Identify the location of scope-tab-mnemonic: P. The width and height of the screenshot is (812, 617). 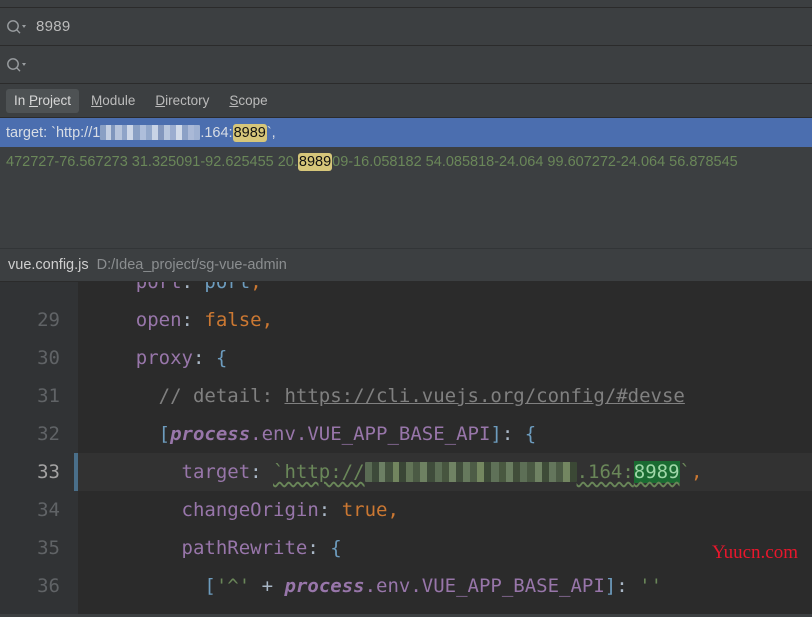
(34, 100).